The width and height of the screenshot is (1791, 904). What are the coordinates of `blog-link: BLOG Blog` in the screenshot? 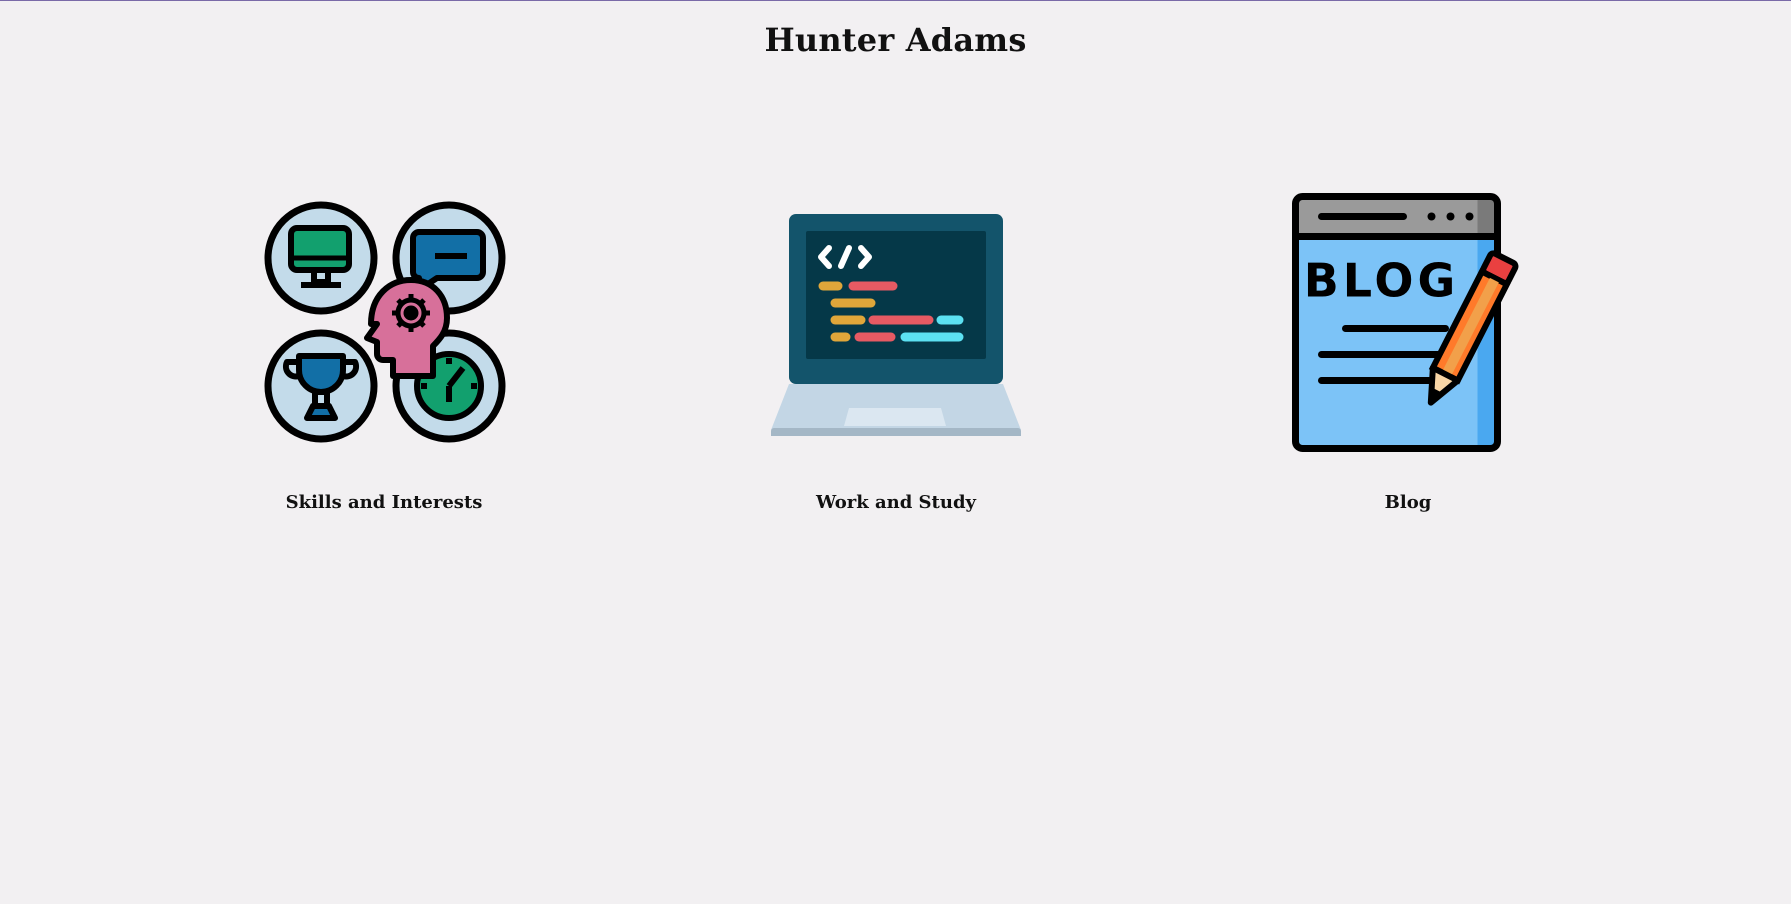 It's located at (1408, 347).